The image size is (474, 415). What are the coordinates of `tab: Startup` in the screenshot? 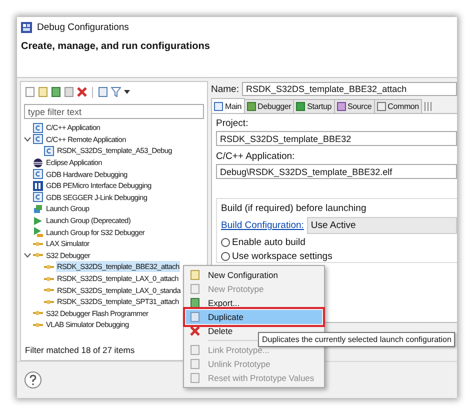 It's located at (313, 106).